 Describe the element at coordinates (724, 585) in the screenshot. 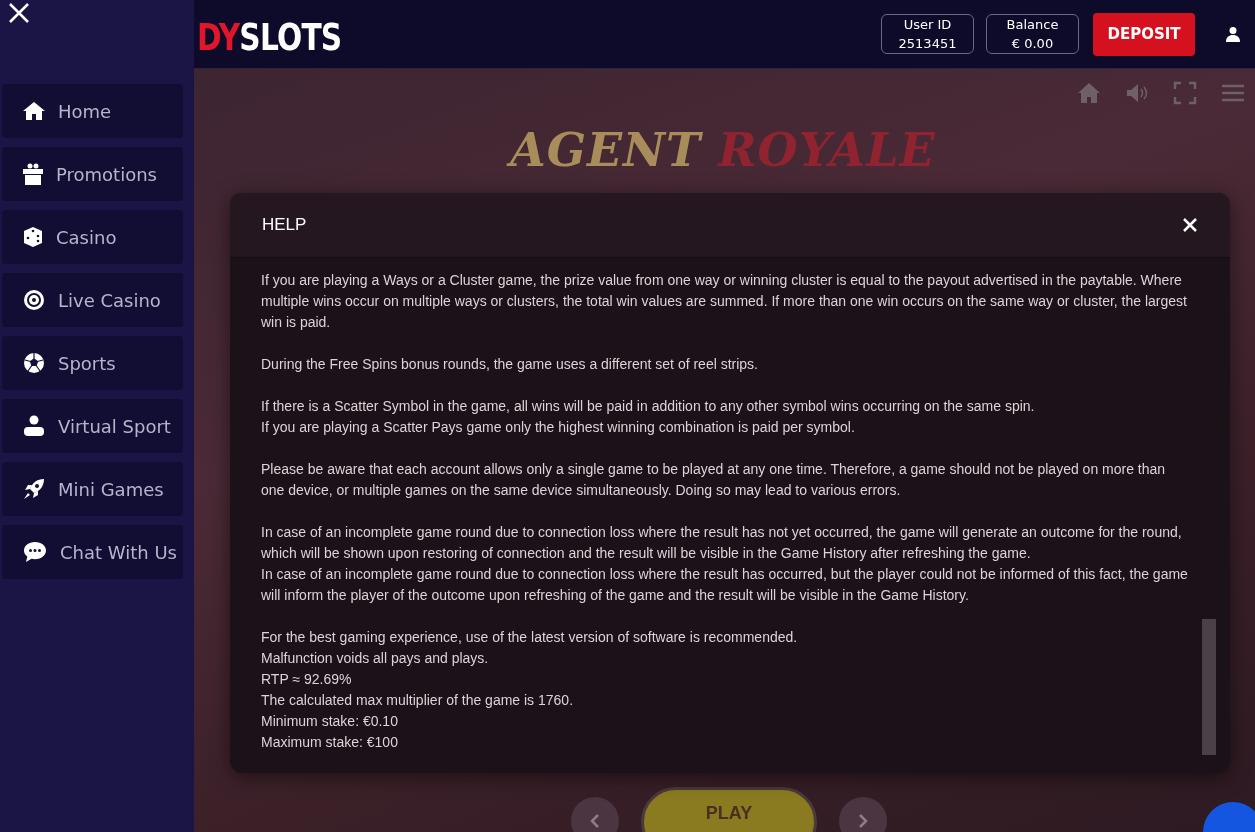

I see `help-text: In case of an incomplete game round due to connection loss where the result has occurred, but the player could not be informed of this fact, the game will inform the player of the outcome upon refreshing of the game and the result will be visible in the Game History.` at that location.